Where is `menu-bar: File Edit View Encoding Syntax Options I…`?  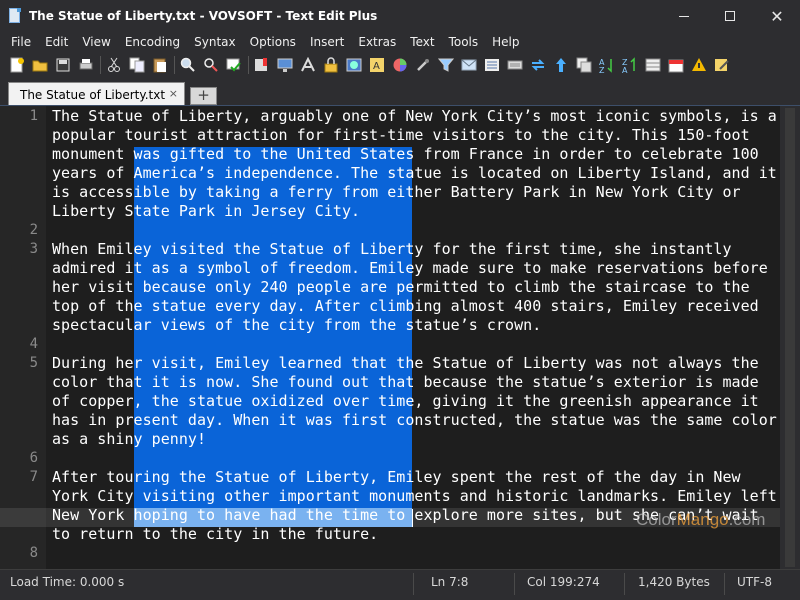
menu-bar: File Edit View Encoding Syntax Options I… is located at coordinates (400, 42).